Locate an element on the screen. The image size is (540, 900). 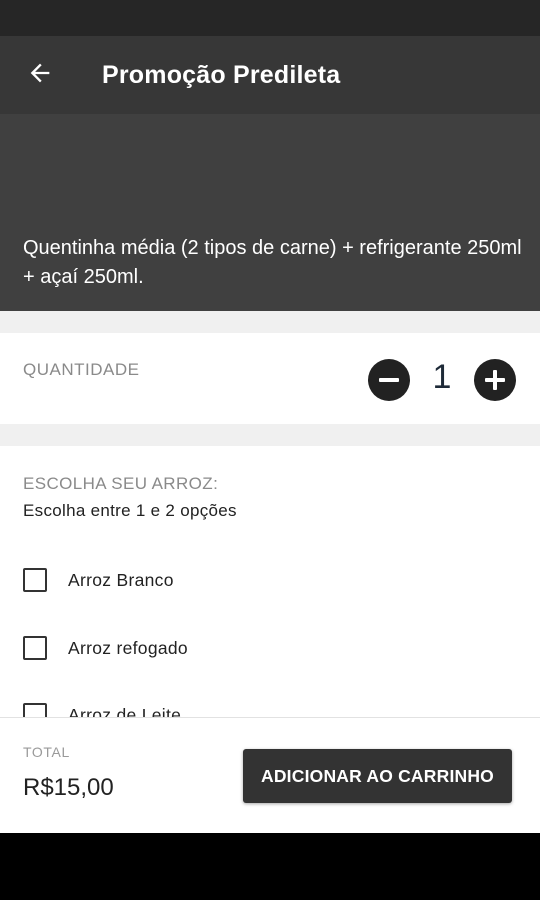
page-title: Promoção Predileta is located at coordinates (221, 74).